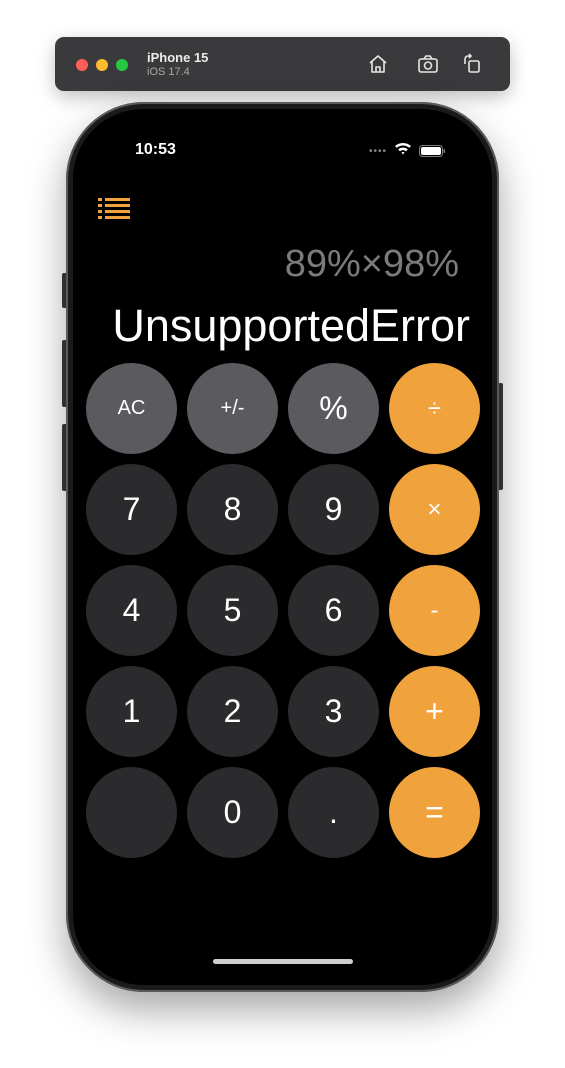  Describe the element at coordinates (232, 408) in the screenshot. I see `sign-toggle-button: +/-` at that location.